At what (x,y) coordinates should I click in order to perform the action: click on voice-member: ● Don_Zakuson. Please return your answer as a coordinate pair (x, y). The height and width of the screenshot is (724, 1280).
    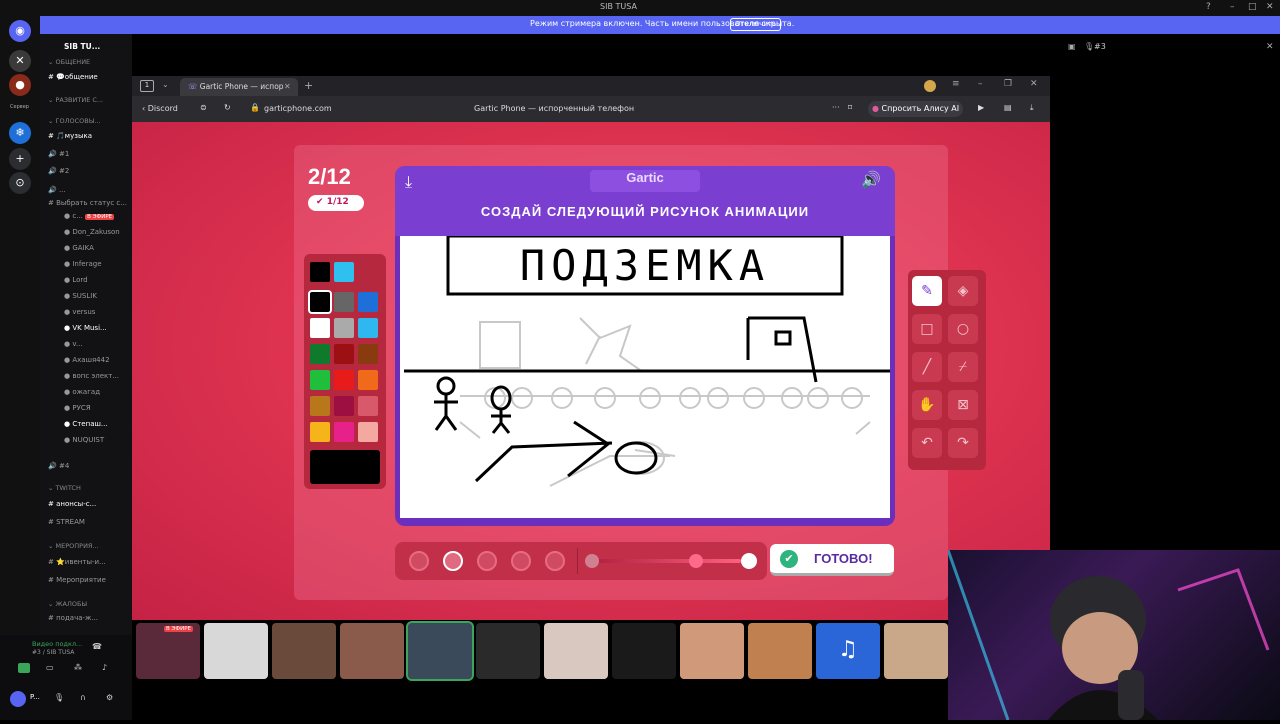
    Looking at the image, I should click on (92, 232).